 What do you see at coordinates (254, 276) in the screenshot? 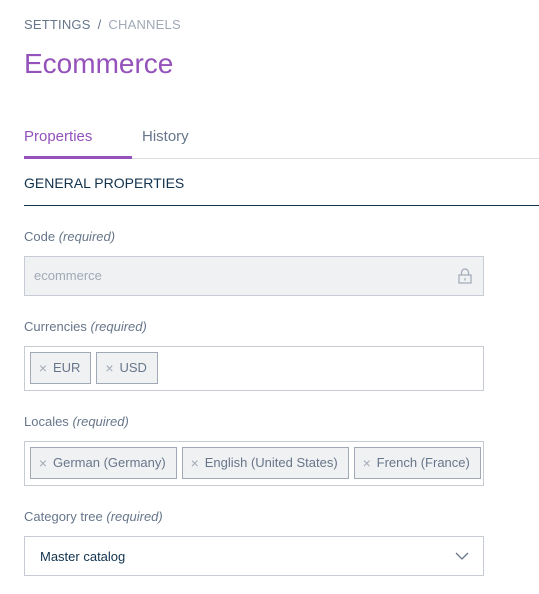
I see `code-field: ecommerce` at bounding box center [254, 276].